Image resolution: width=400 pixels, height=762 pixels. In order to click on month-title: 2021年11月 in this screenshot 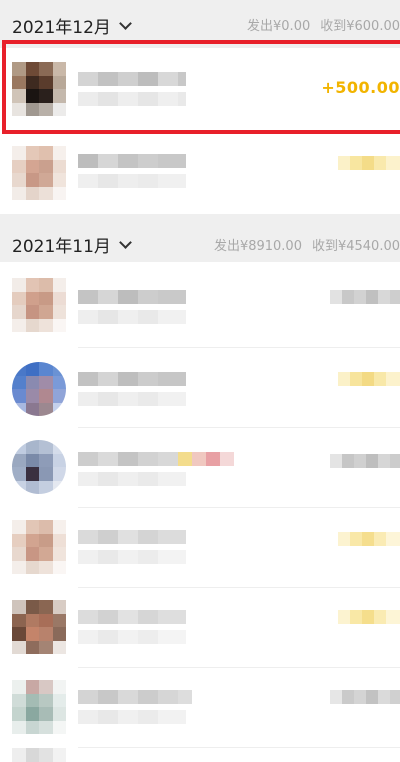, I will do `click(61, 247)`.